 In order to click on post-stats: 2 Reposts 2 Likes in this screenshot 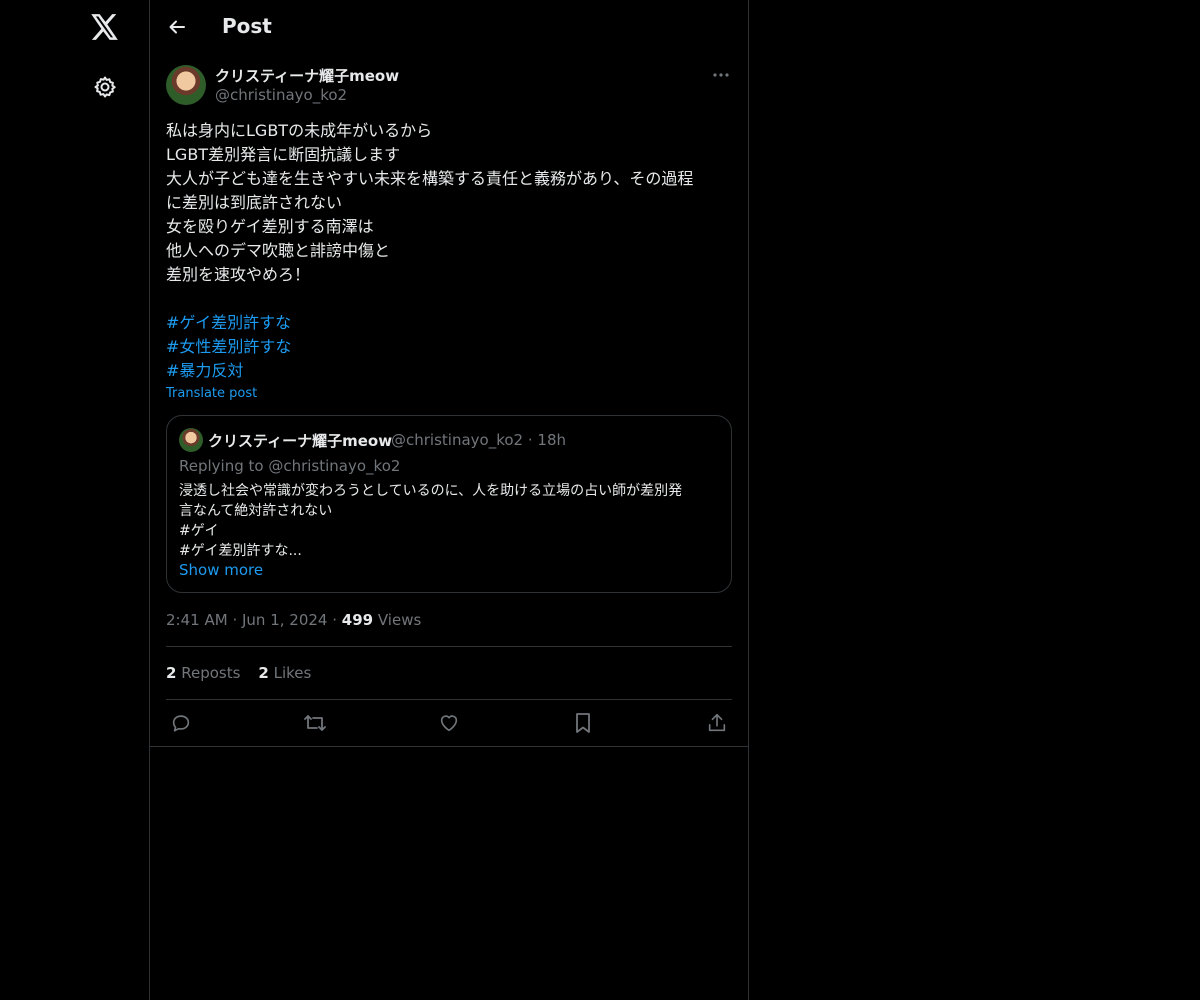, I will do `click(238, 673)`.